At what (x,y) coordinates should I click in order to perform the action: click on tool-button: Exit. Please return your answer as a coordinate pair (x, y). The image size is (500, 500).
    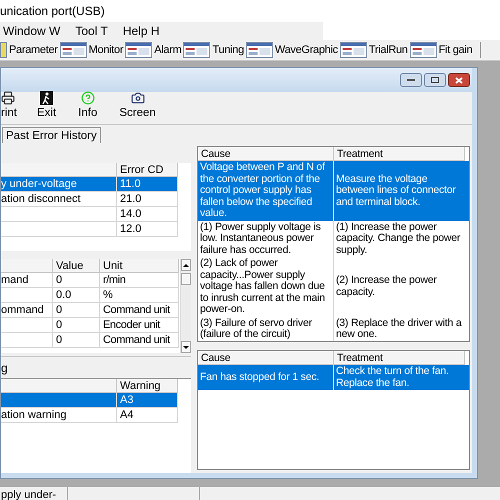
    Looking at the image, I should click on (46, 106).